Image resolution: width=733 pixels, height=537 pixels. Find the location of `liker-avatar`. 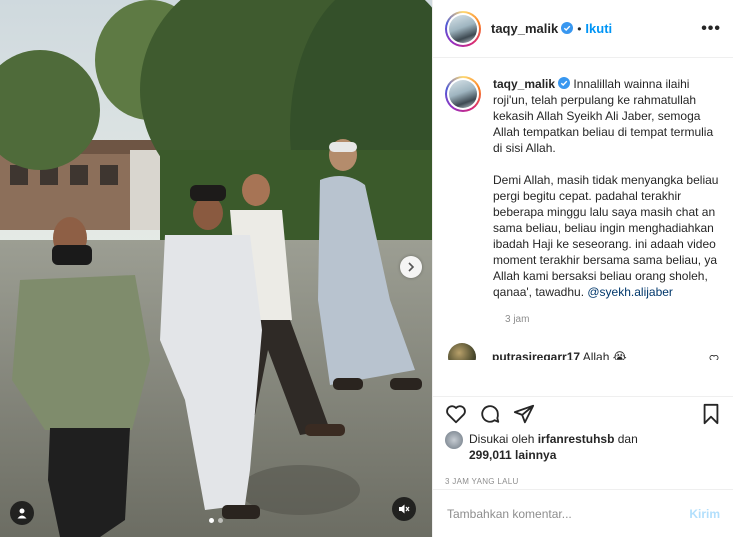

liker-avatar is located at coordinates (454, 440).